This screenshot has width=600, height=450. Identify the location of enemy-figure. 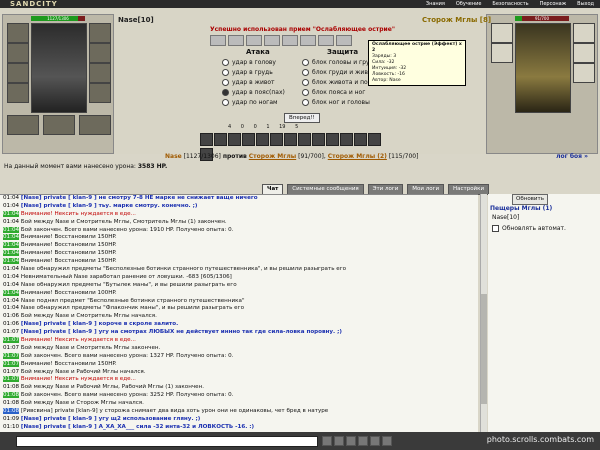
(543, 68).